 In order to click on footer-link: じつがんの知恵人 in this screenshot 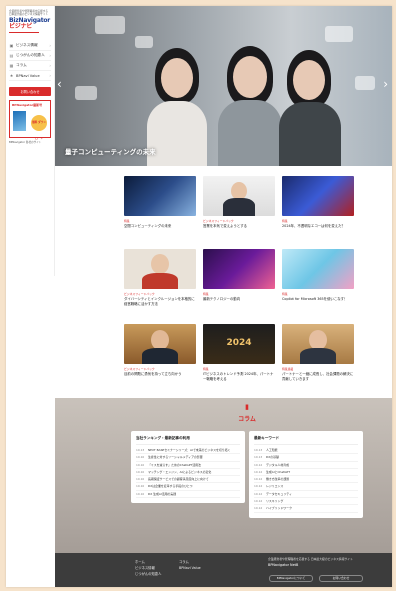, I will do `click(148, 574)`.